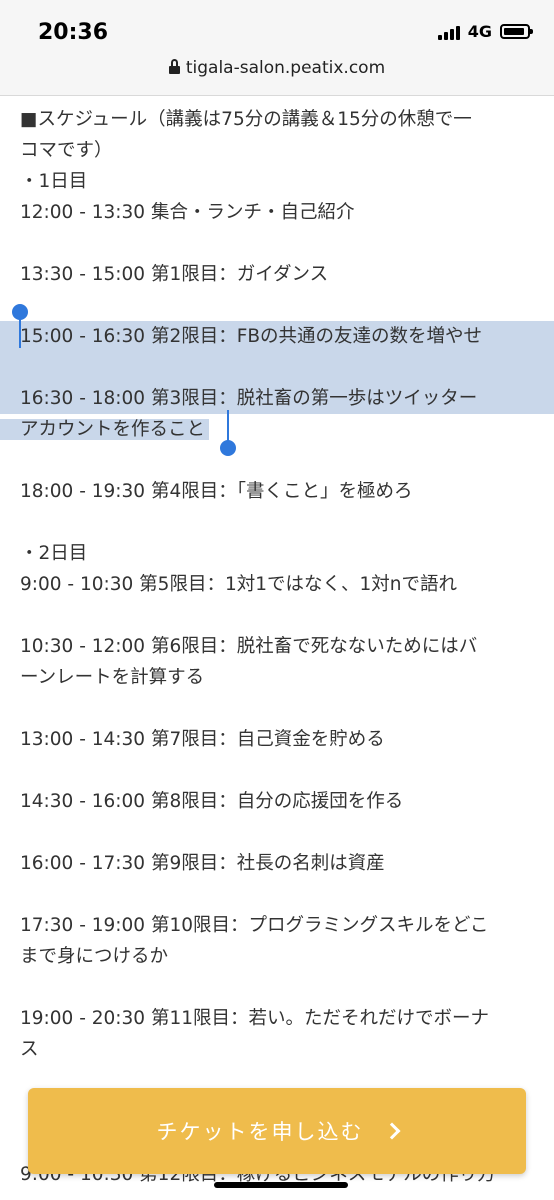  Describe the element at coordinates (202, 863) in the screenshot. I see `schedule-item: 16:00 - 17:30 第9限目：社長の名刺は資産` at that location.